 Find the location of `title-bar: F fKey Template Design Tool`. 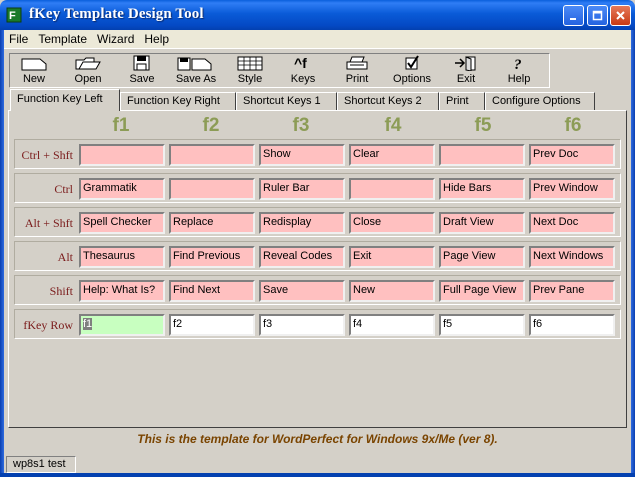

title-bar: F fKey Template Design Tool is located at coordinates (317, 15).